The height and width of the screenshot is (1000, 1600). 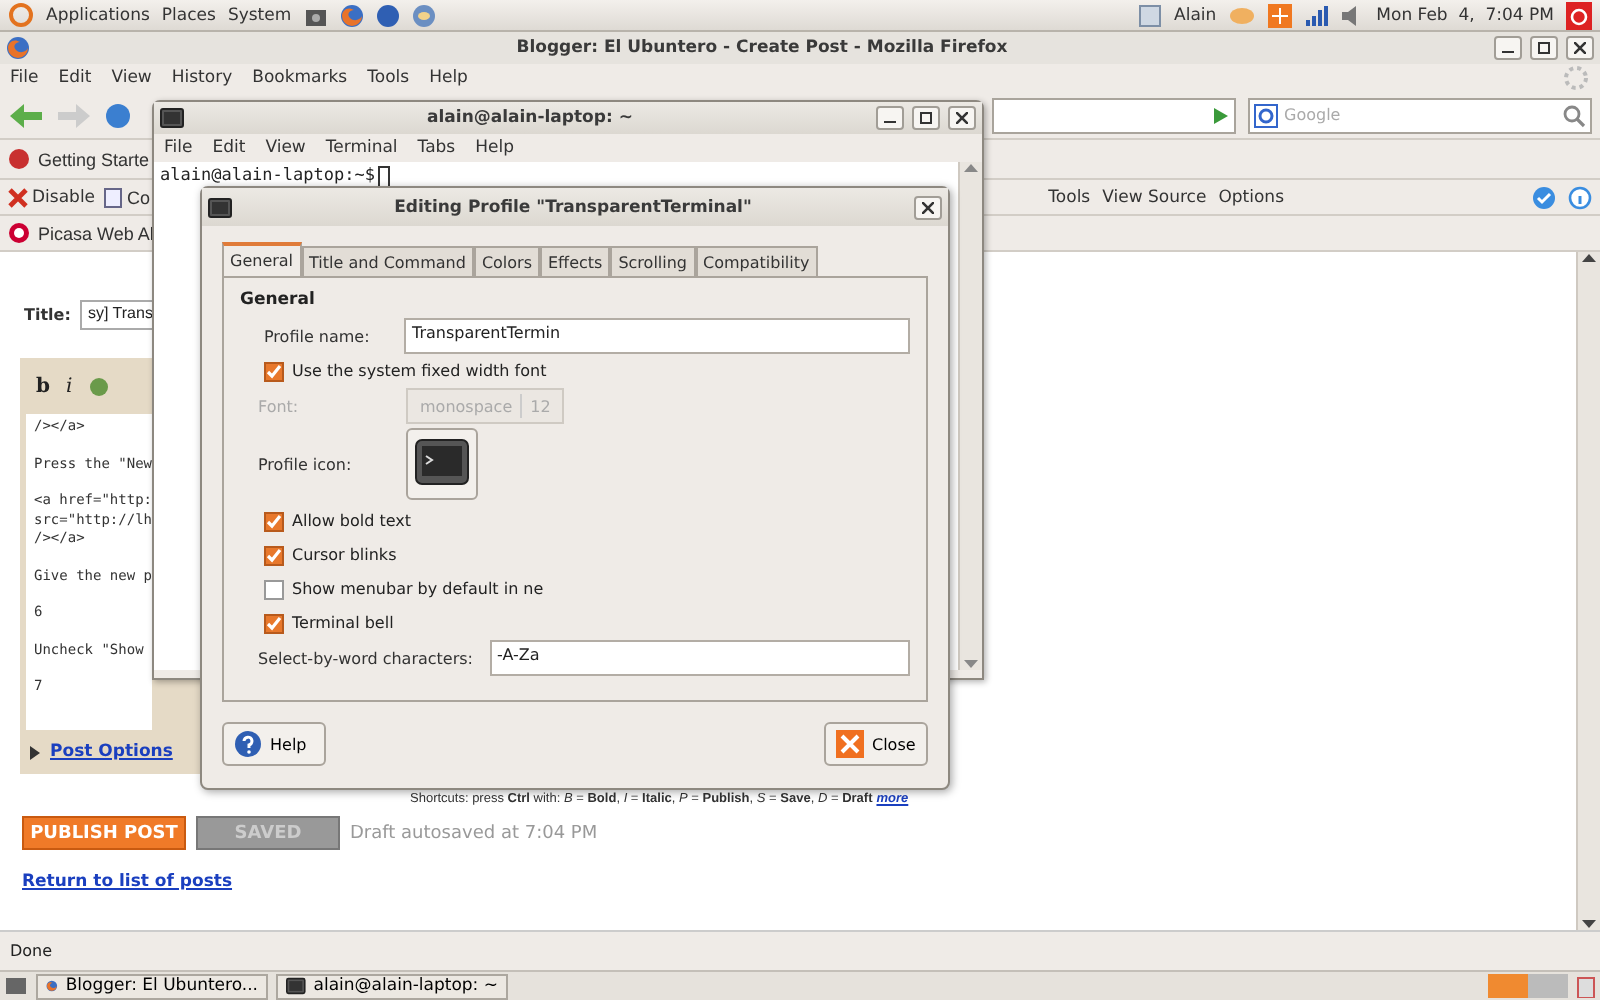 I want to click on trash-icon, so click(x=1586, y=986).